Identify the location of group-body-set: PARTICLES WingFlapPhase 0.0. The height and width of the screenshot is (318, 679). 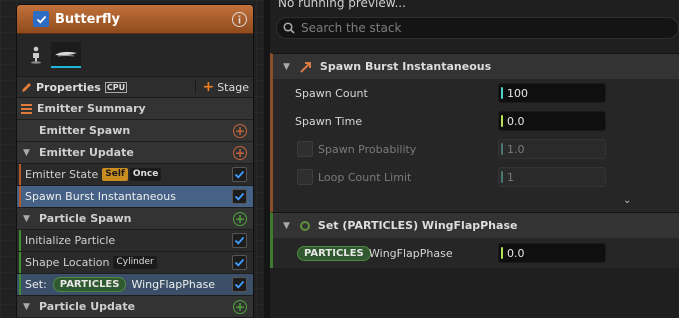
(474, 253).